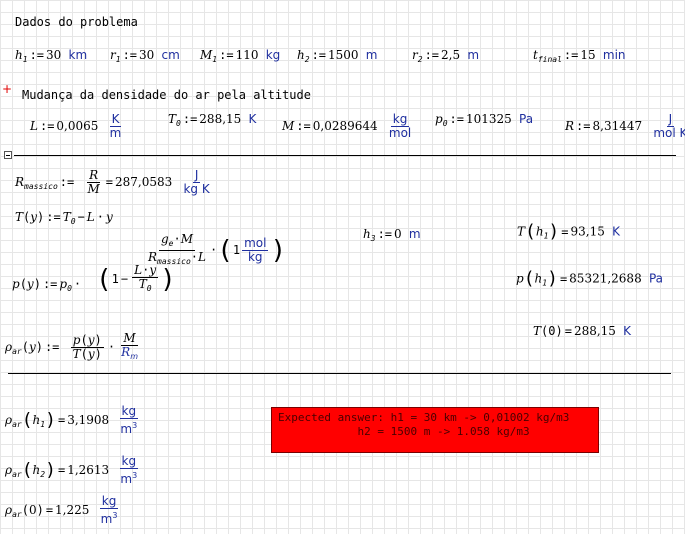 The height and width of the screenshot is (534, 685). I want to click on var-r1: r1:= 30 cm, so click(145, 57).